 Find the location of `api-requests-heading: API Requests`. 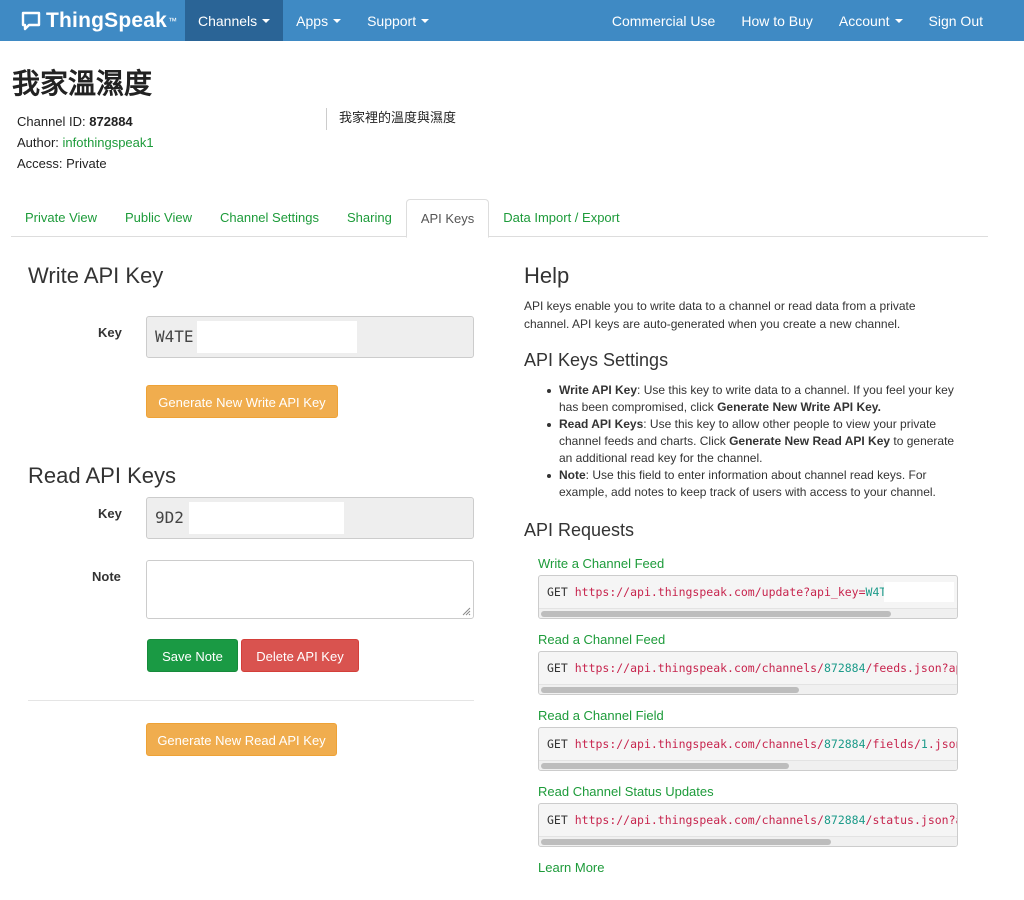

api-requests-heading: API Requests is located at coordinates (579, 530).